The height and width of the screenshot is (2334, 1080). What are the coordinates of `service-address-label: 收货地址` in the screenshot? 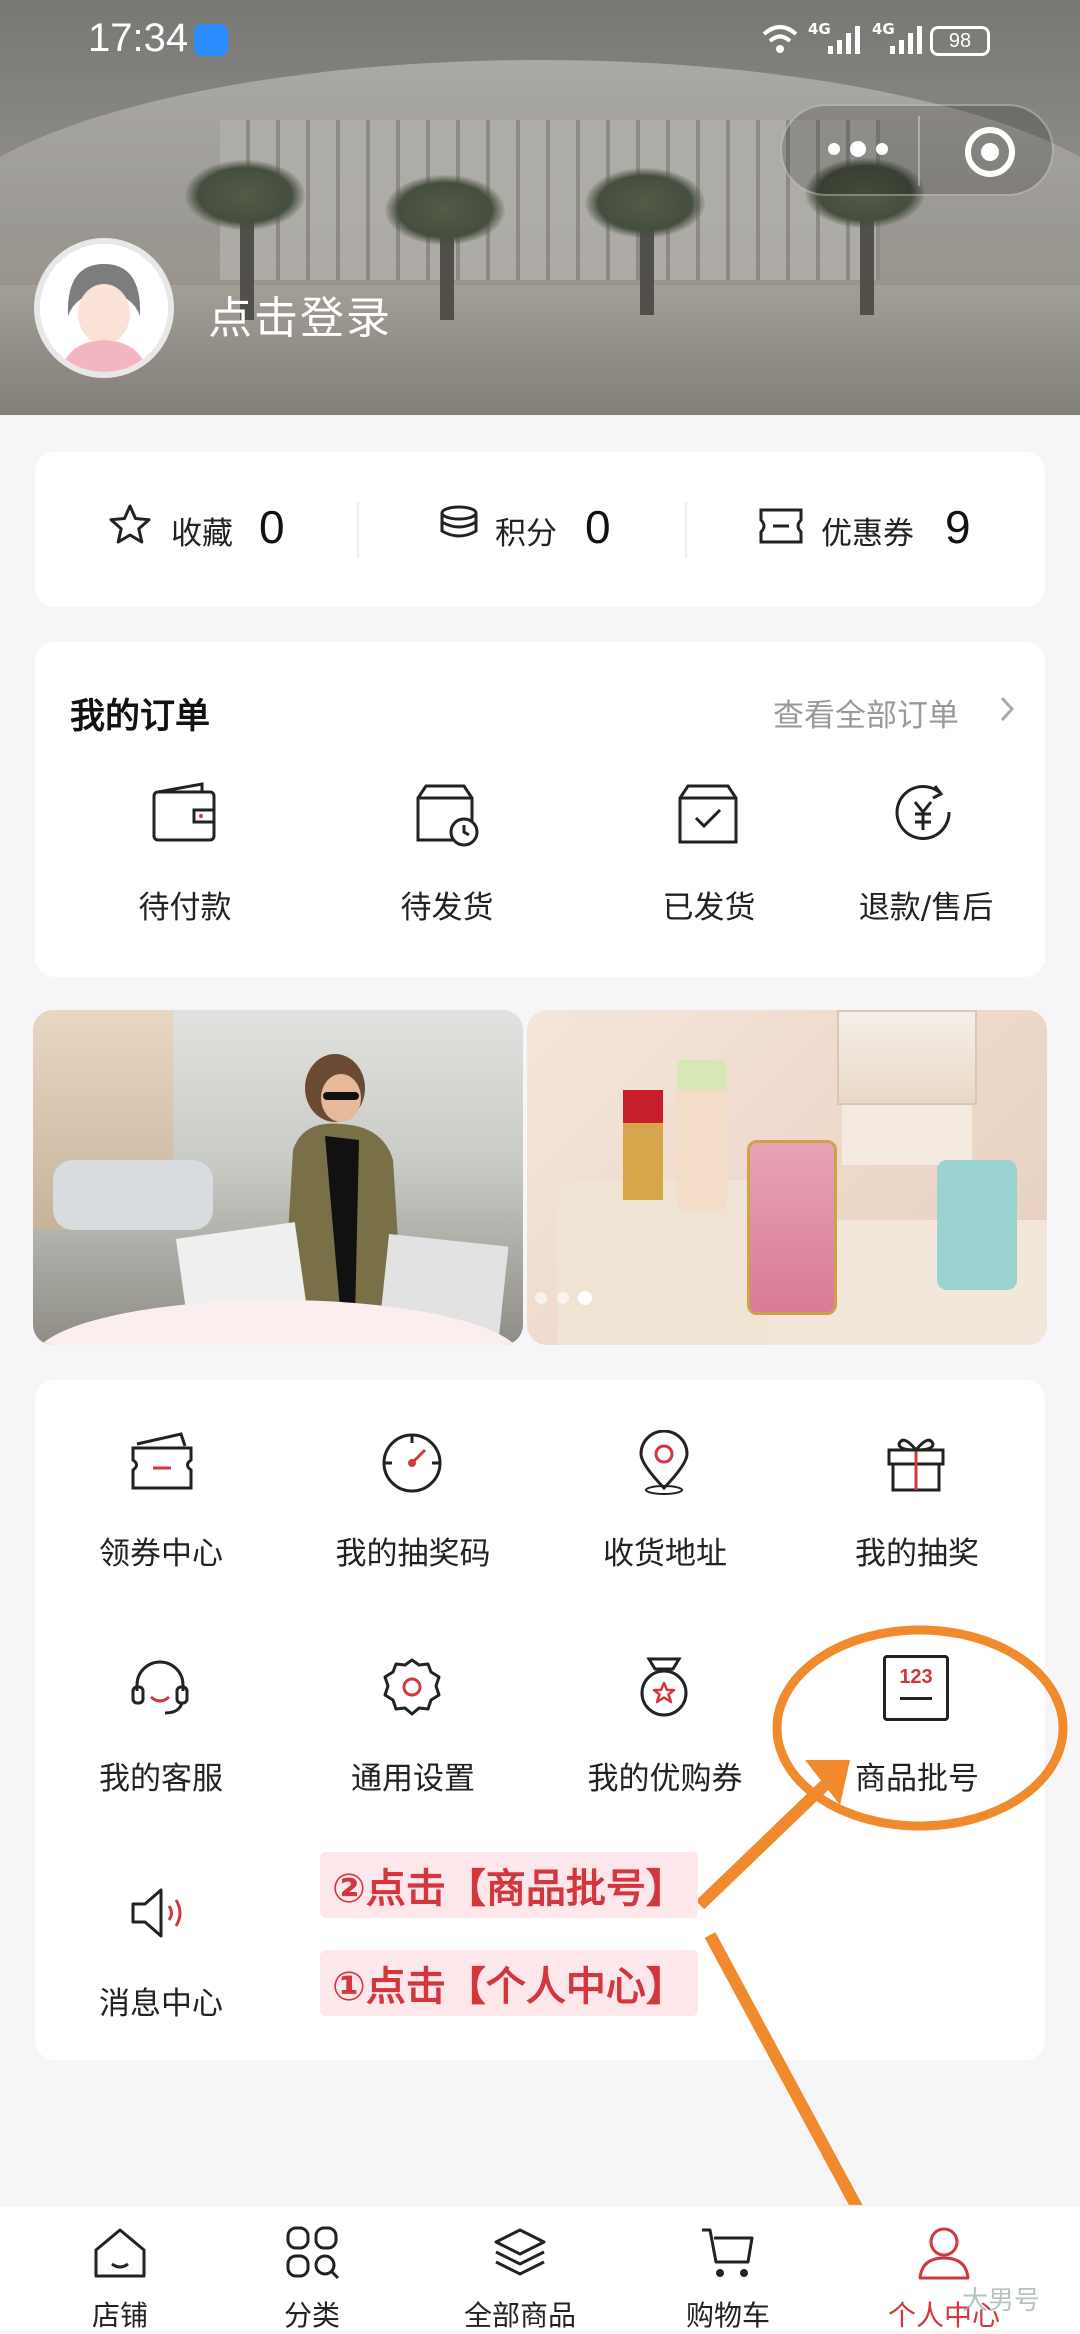 It's located at (665, 1554).